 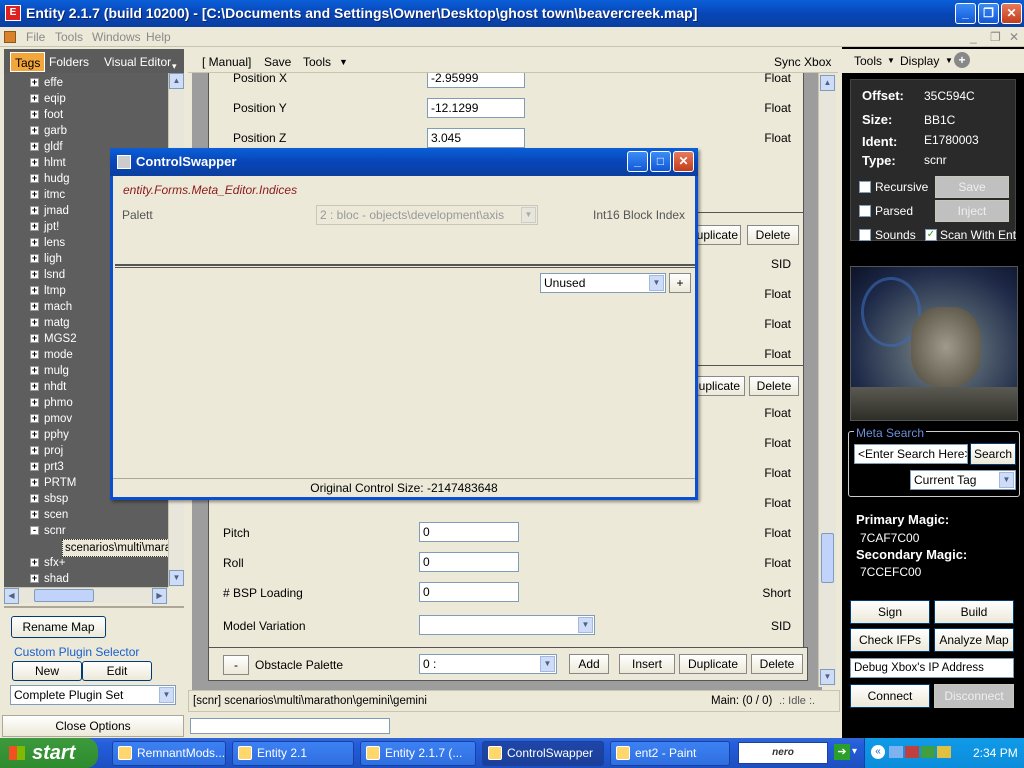 What do you see at coordinates (713, 664) in the screenshot?
I see `duplicate-button: Duplicate` at bounding box center [713, 664].